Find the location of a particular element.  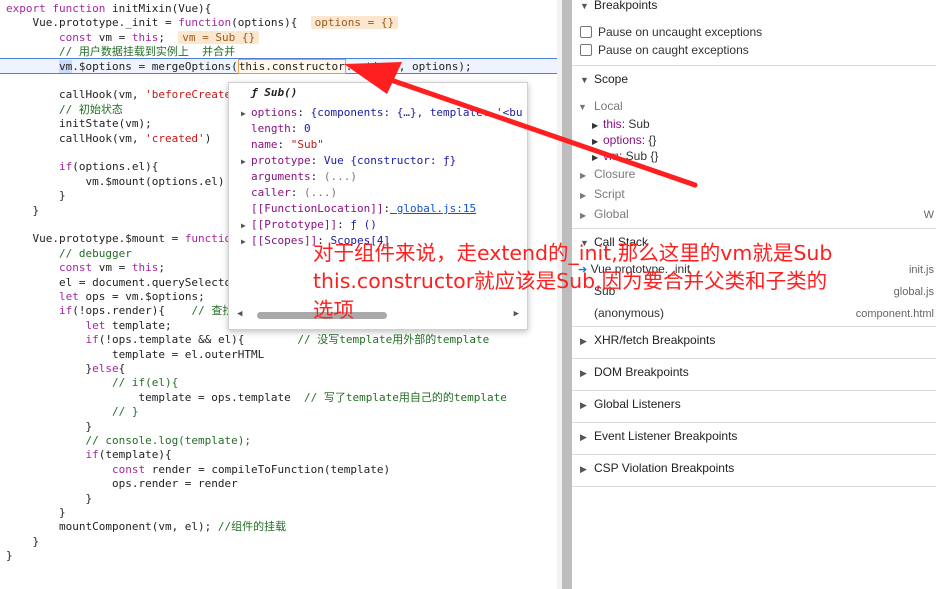

call-frame-2: (anonymous) is located at coordinates (629, 313).